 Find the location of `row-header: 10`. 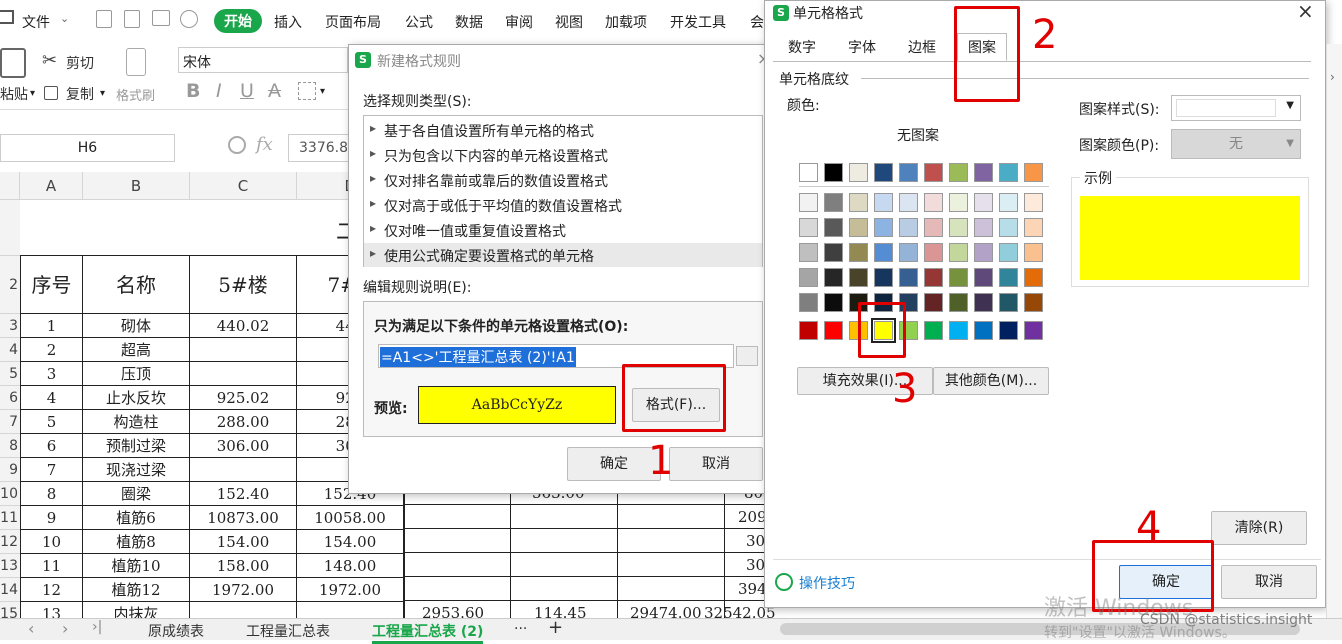

row-header: 10 is located at coordinates (10, 494).